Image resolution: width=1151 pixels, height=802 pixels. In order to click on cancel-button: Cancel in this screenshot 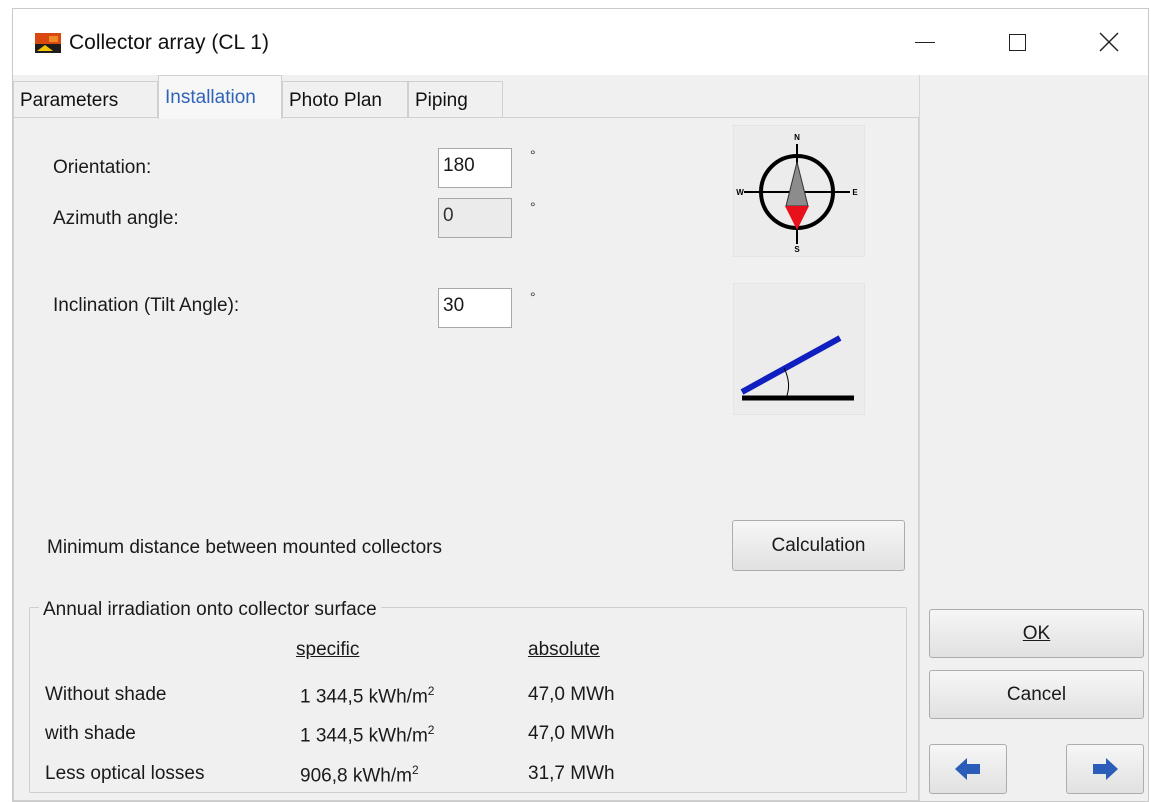, I will do `click(1036, 694)`.